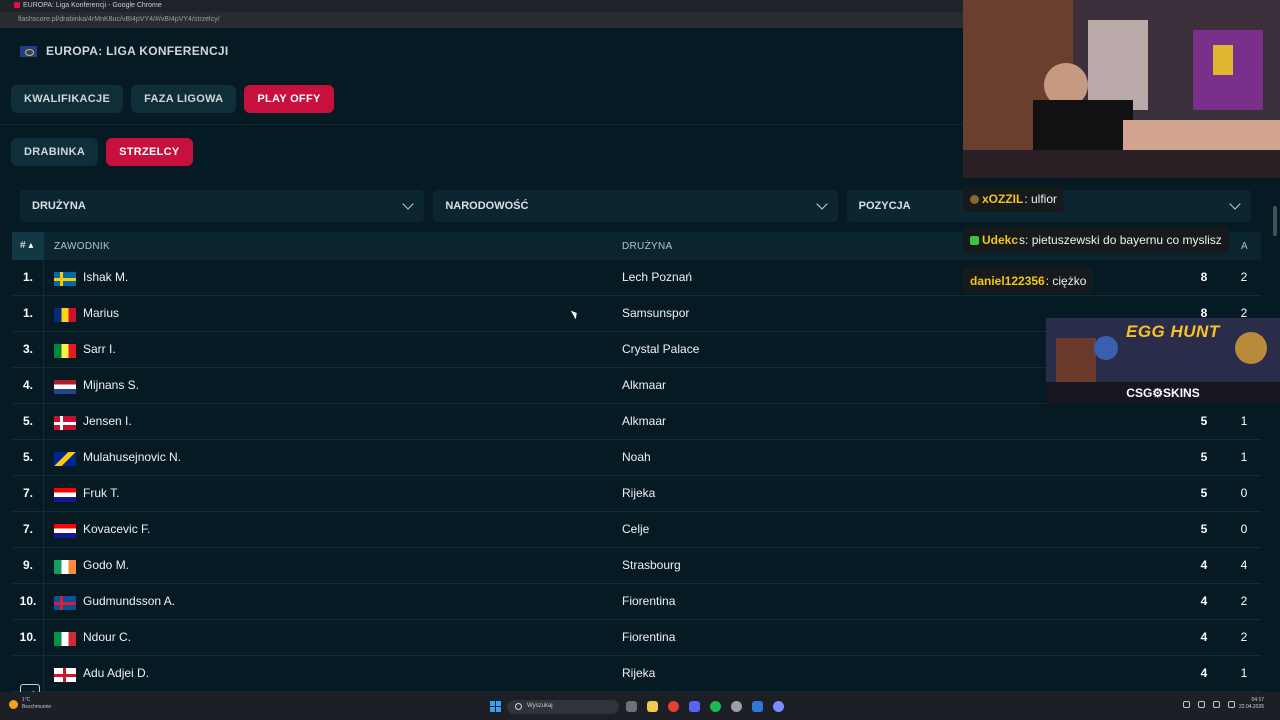 The image size is (1280, 720). Describe the element at coordinates (660, 349) in the screenshot. I see `team-name-link: Crystal Palace` at that location.